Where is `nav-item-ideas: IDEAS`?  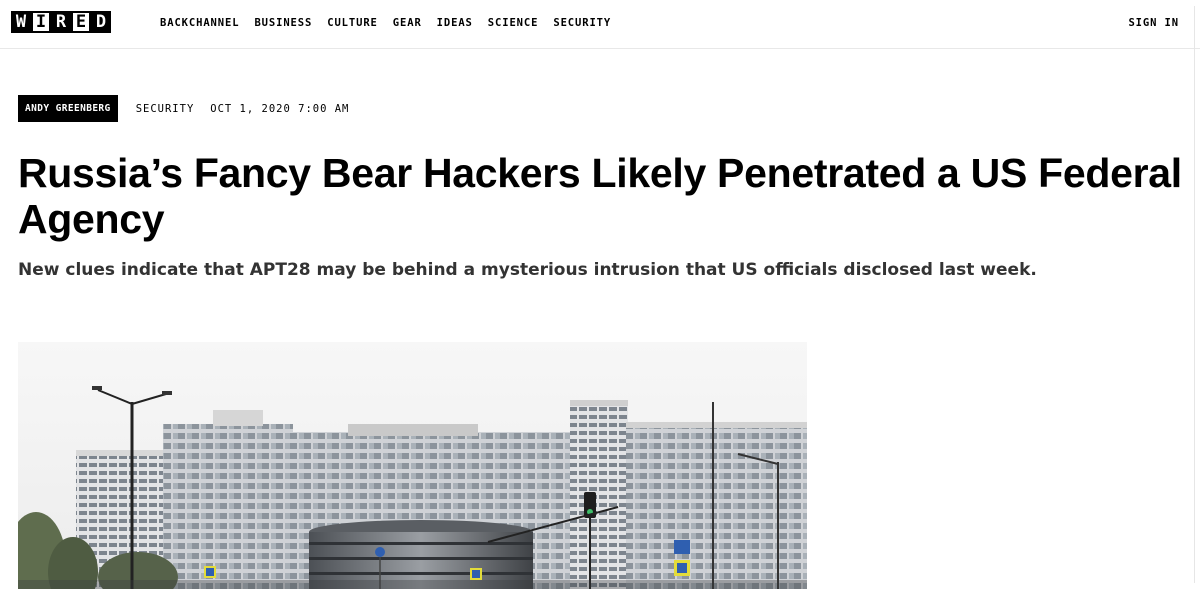
nav-item-ideas: IDEAS is located at coordinates (455, 23).